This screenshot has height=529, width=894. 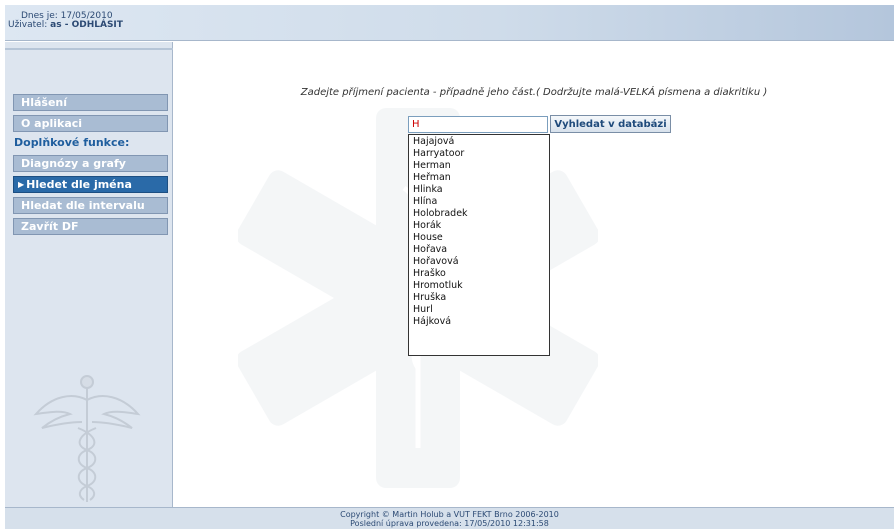 I want to click on suggestion-item: Hurl, so click(x=479, y=310).